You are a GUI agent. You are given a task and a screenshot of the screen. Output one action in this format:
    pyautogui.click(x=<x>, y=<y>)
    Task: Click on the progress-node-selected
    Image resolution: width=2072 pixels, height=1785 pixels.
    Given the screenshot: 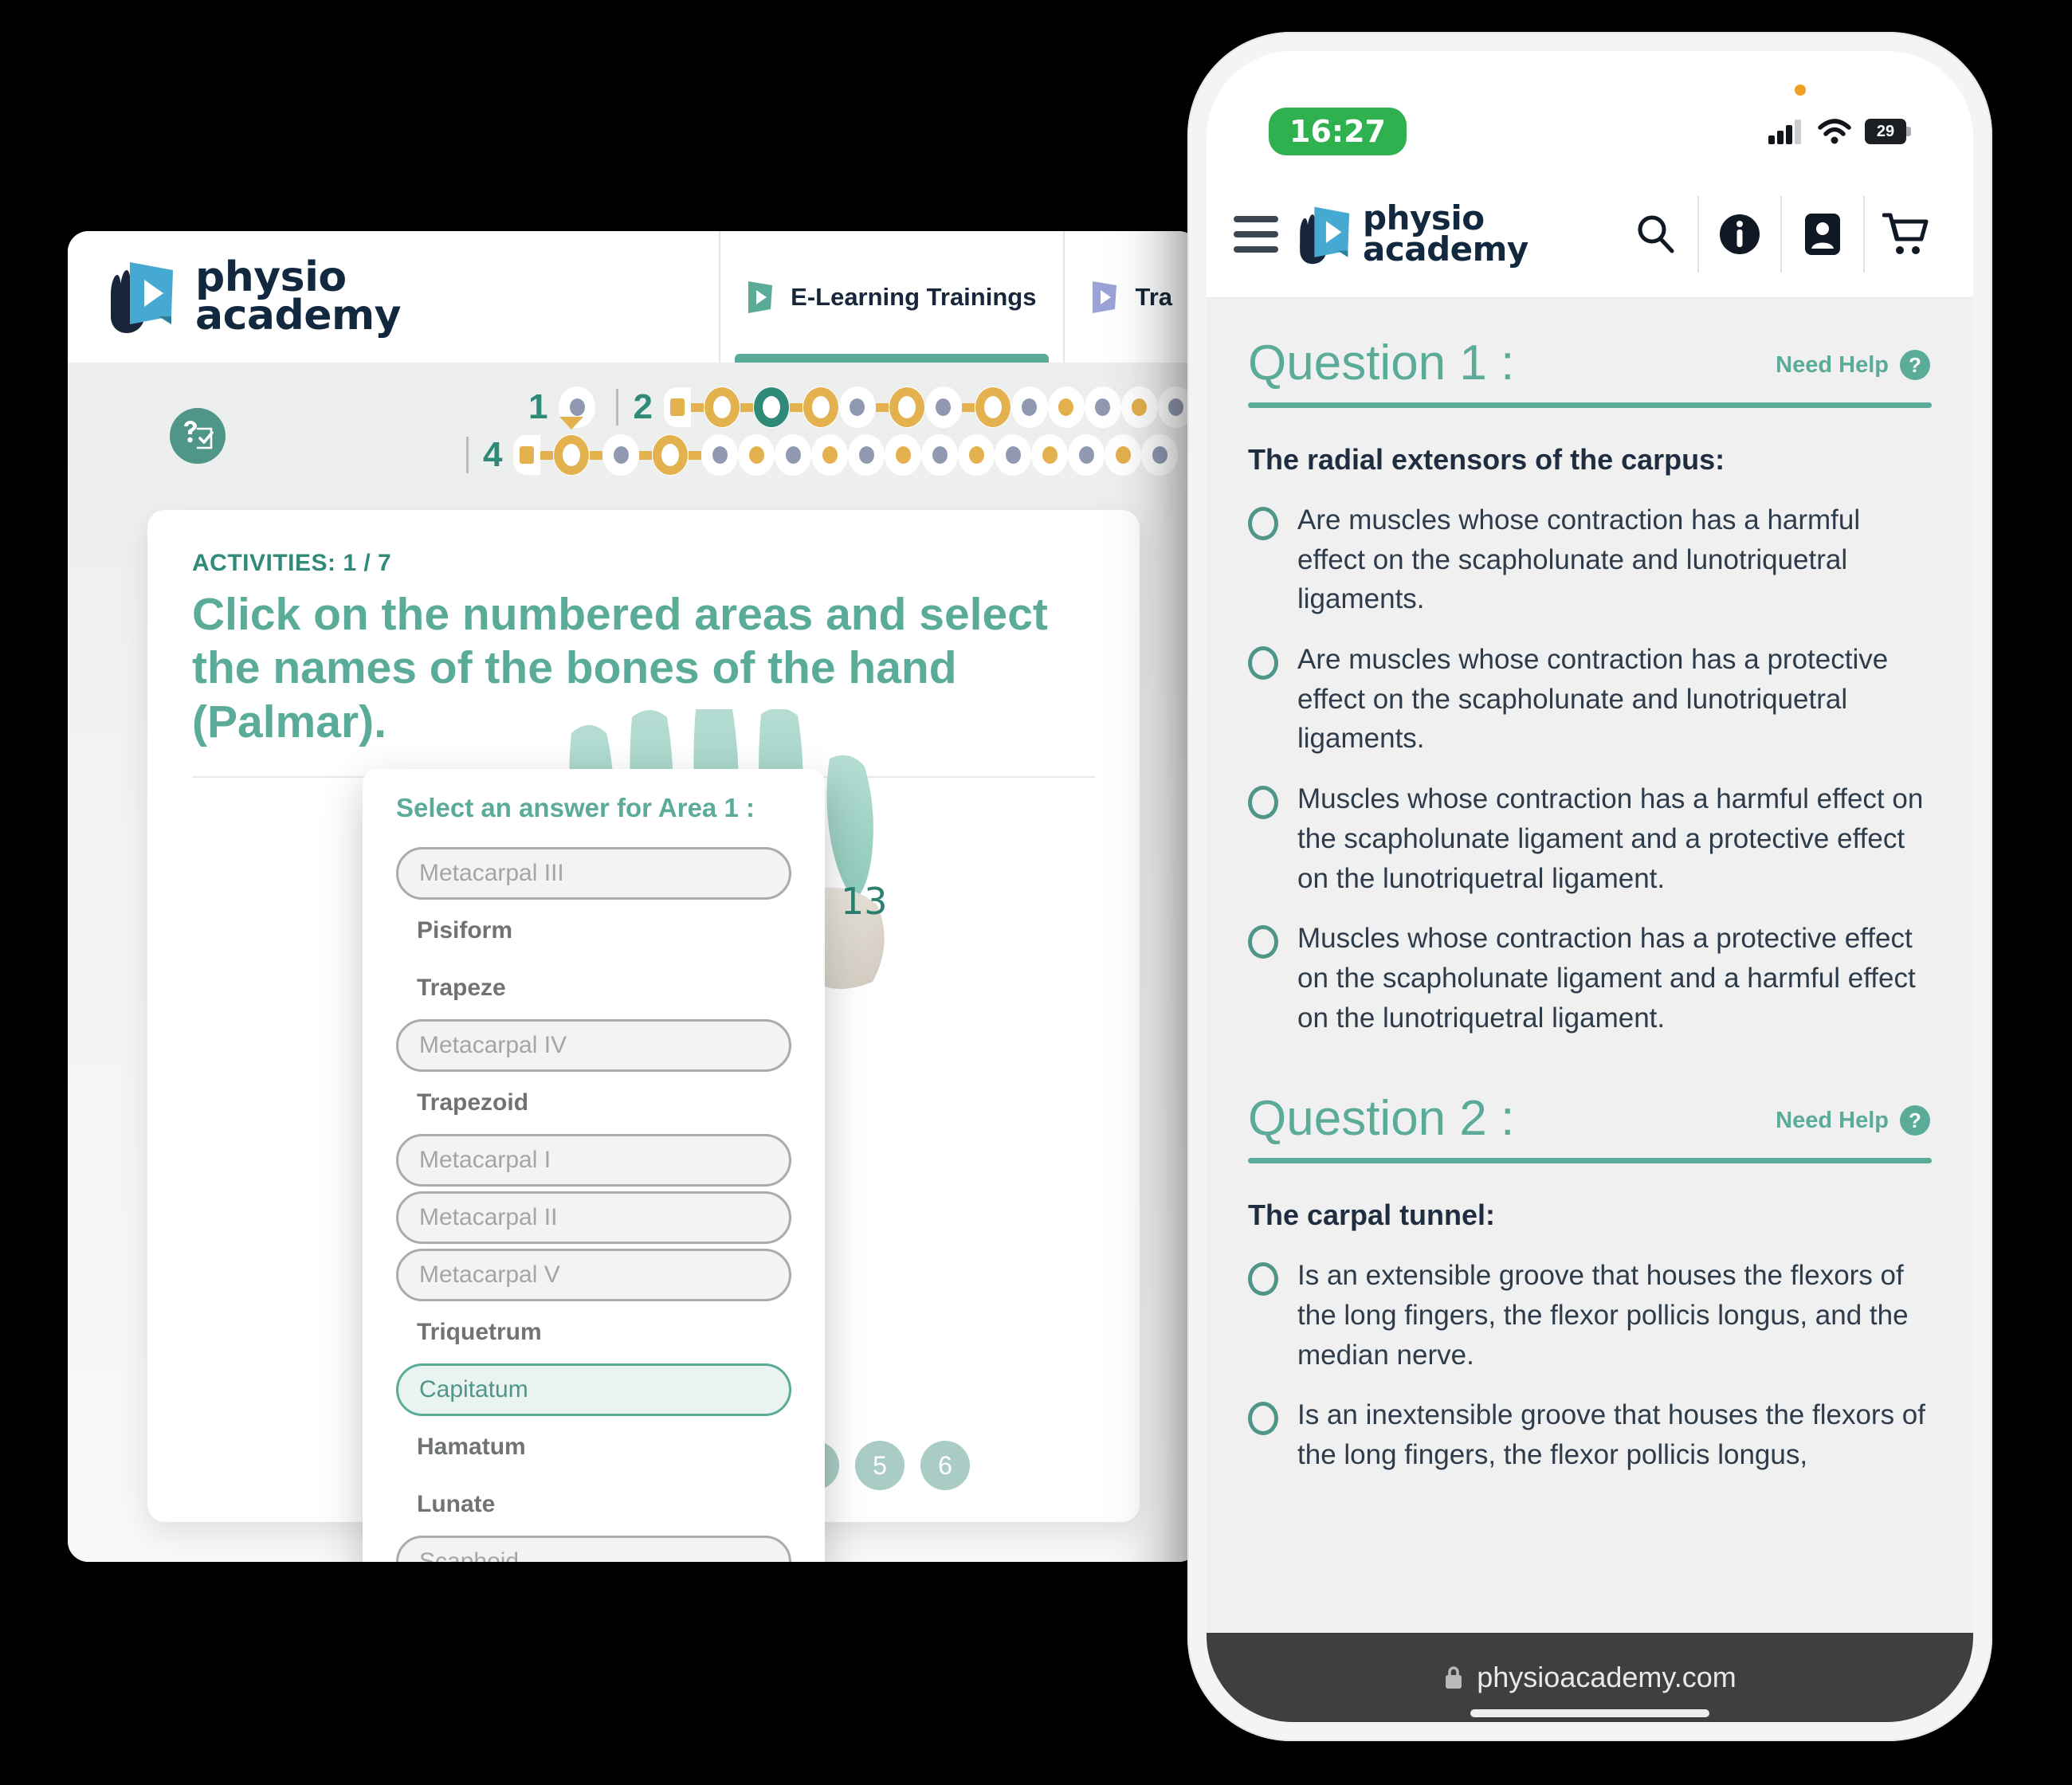 What is the action you would take?
    pyautogui.click(x=572, y=446)
    